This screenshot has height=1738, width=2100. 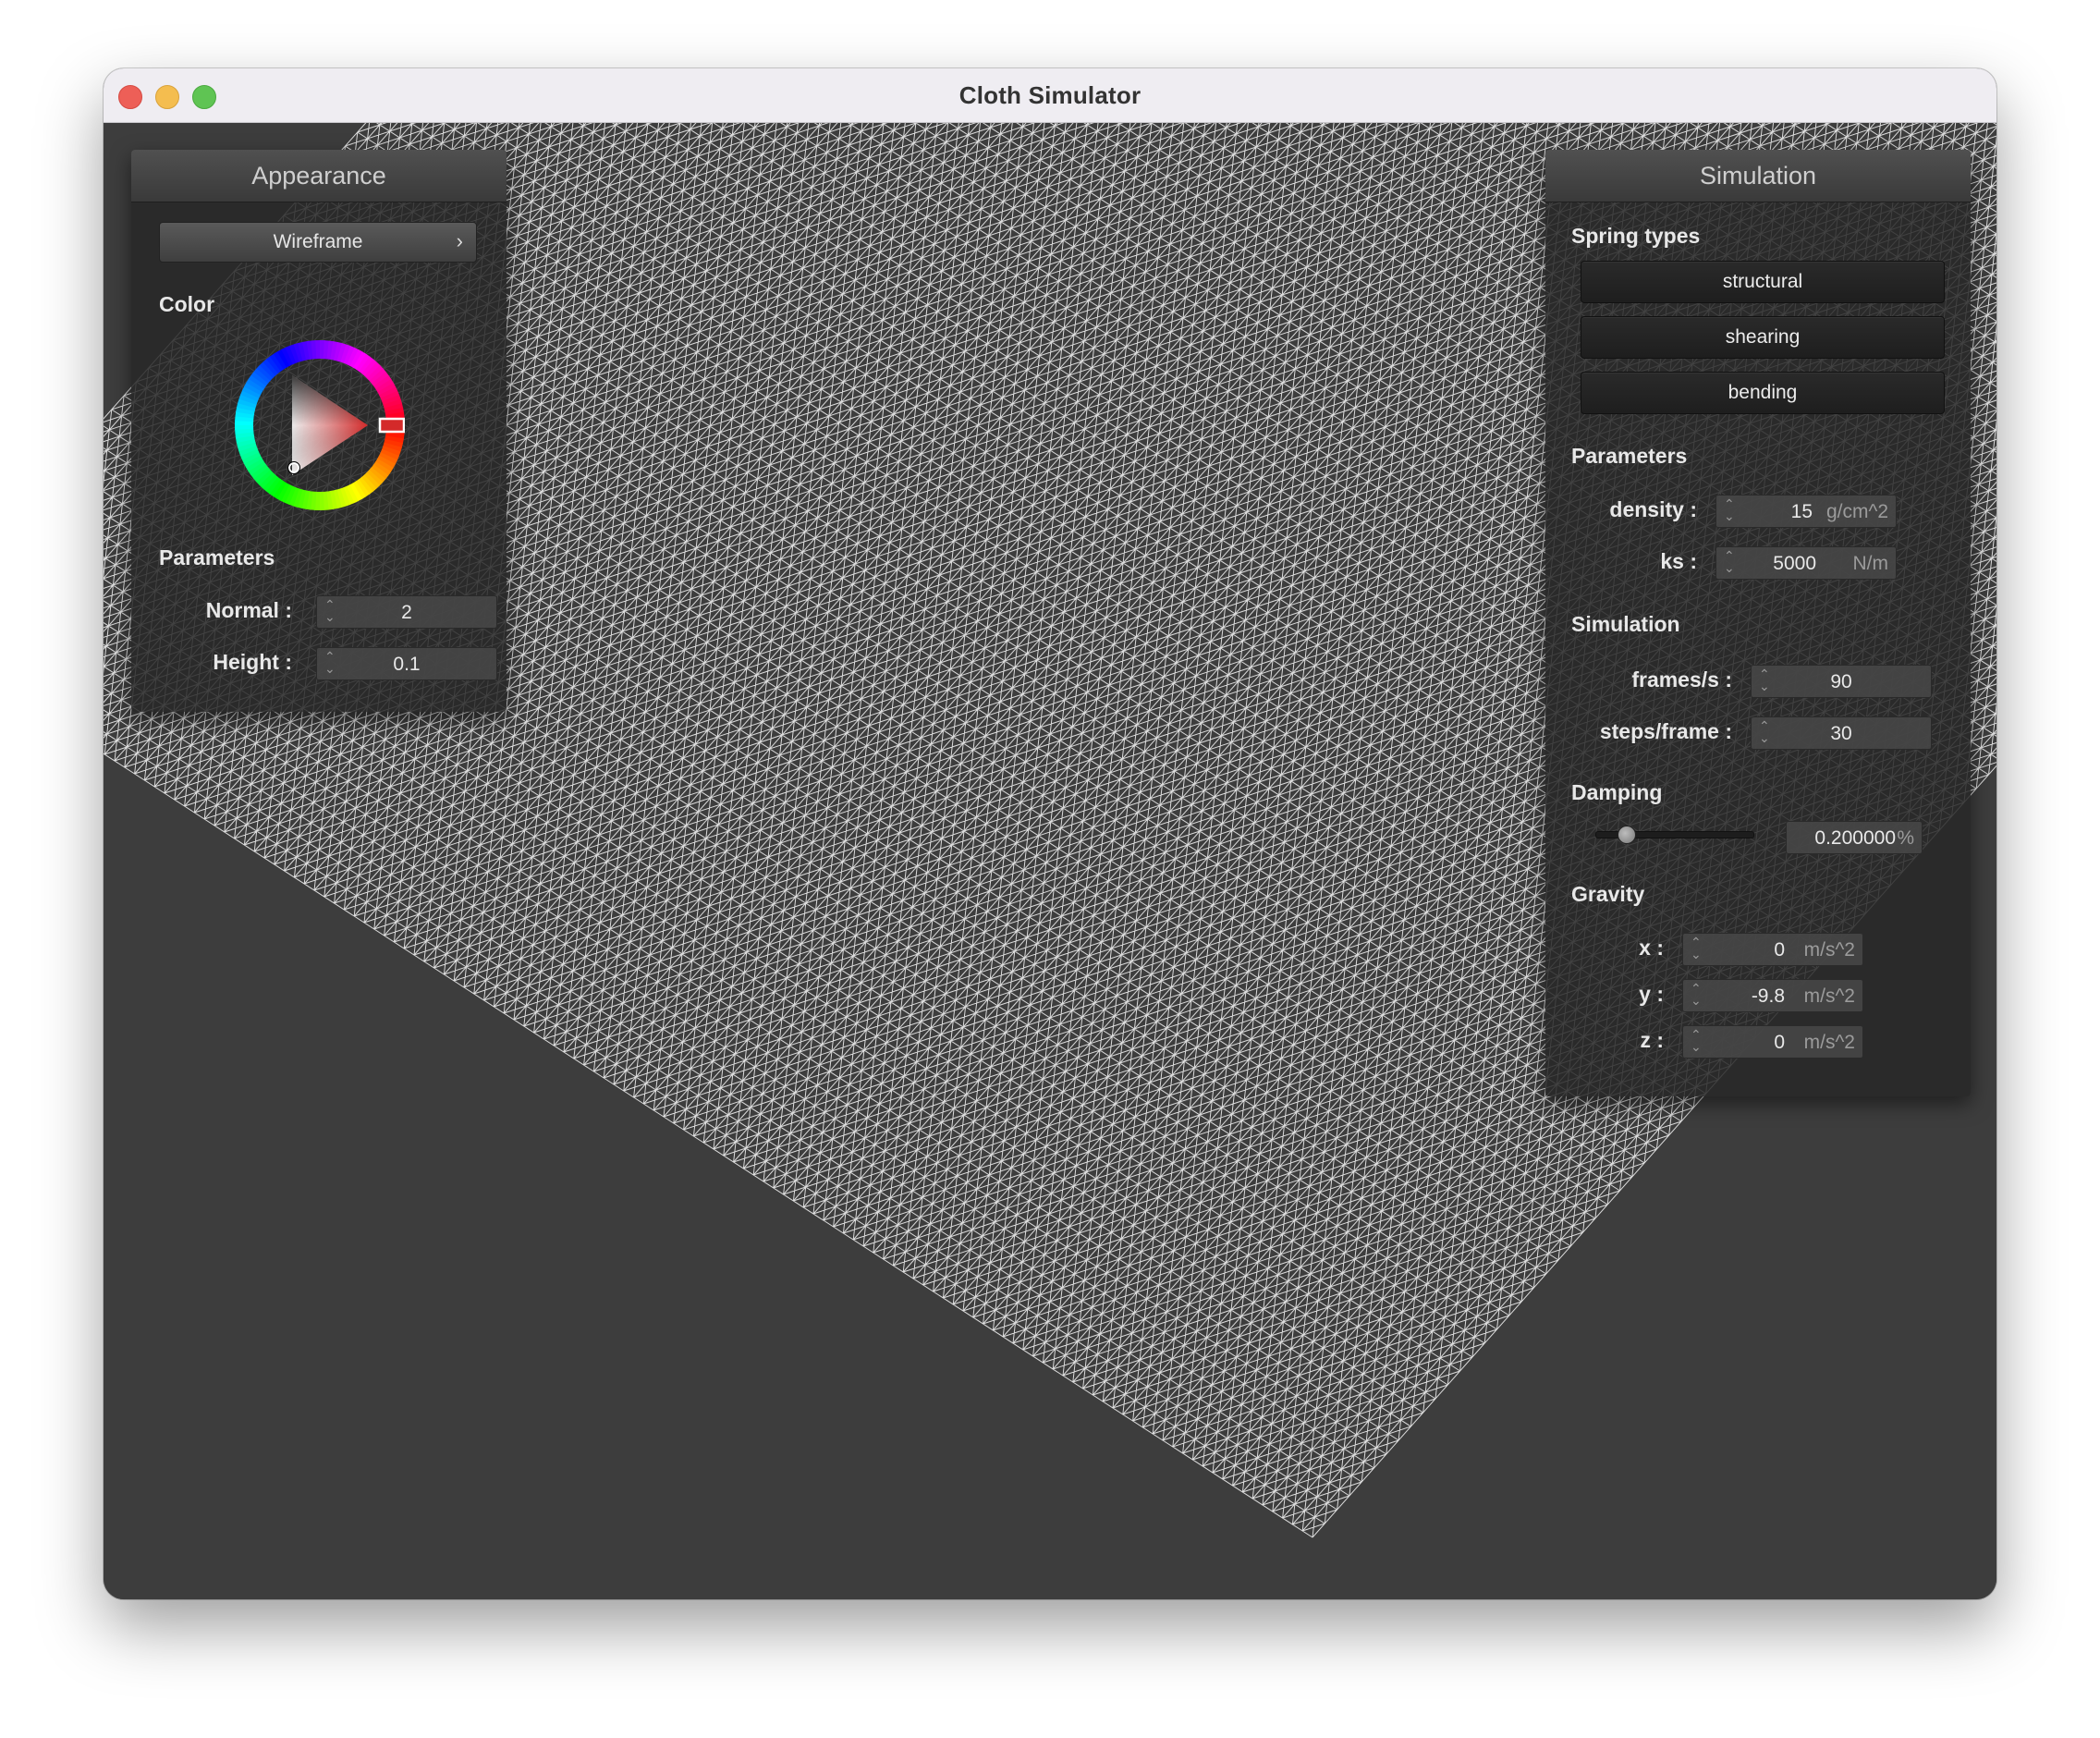 I want to click on simulation-parameters-label: Parameters, so click(x=1629, y=456).